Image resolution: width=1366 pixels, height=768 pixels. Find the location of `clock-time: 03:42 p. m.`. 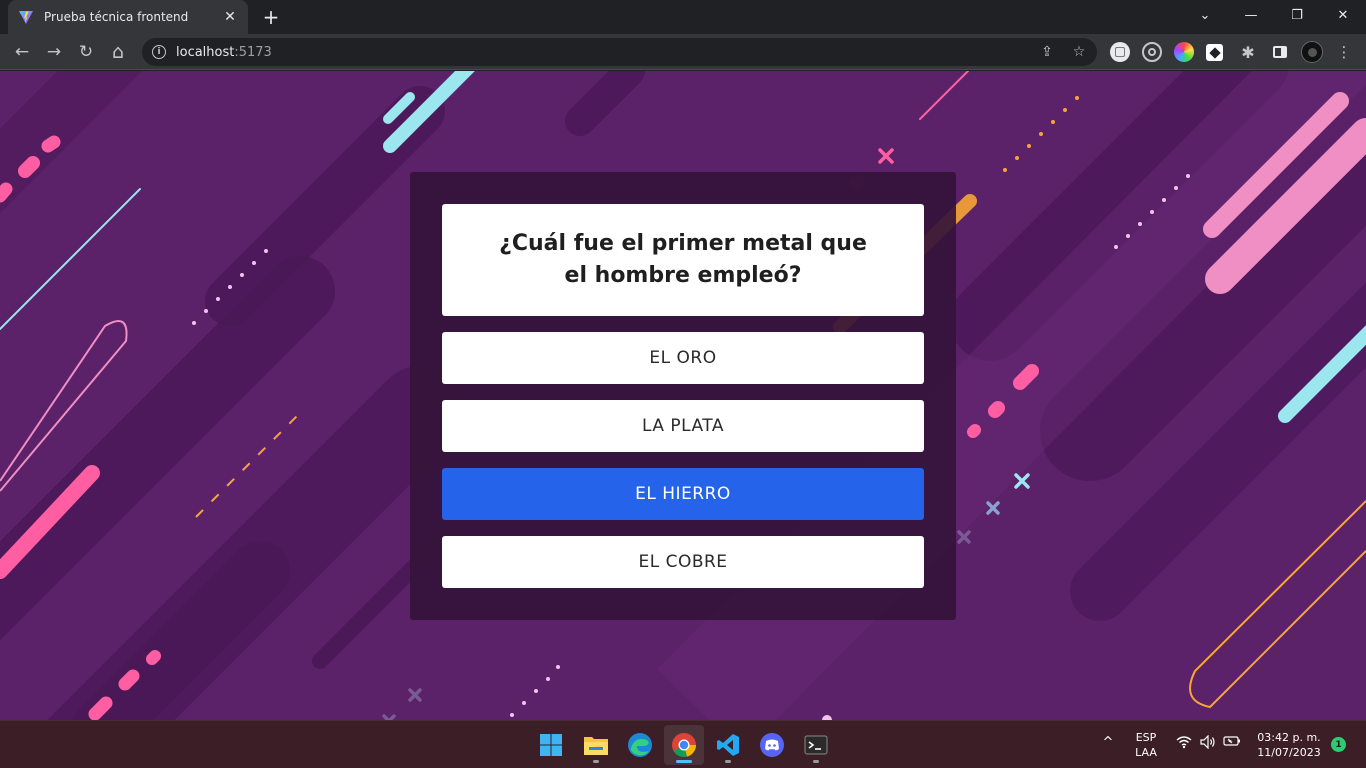

clock-time: 03:42 p. m. is located at coordinates (1289, 737).